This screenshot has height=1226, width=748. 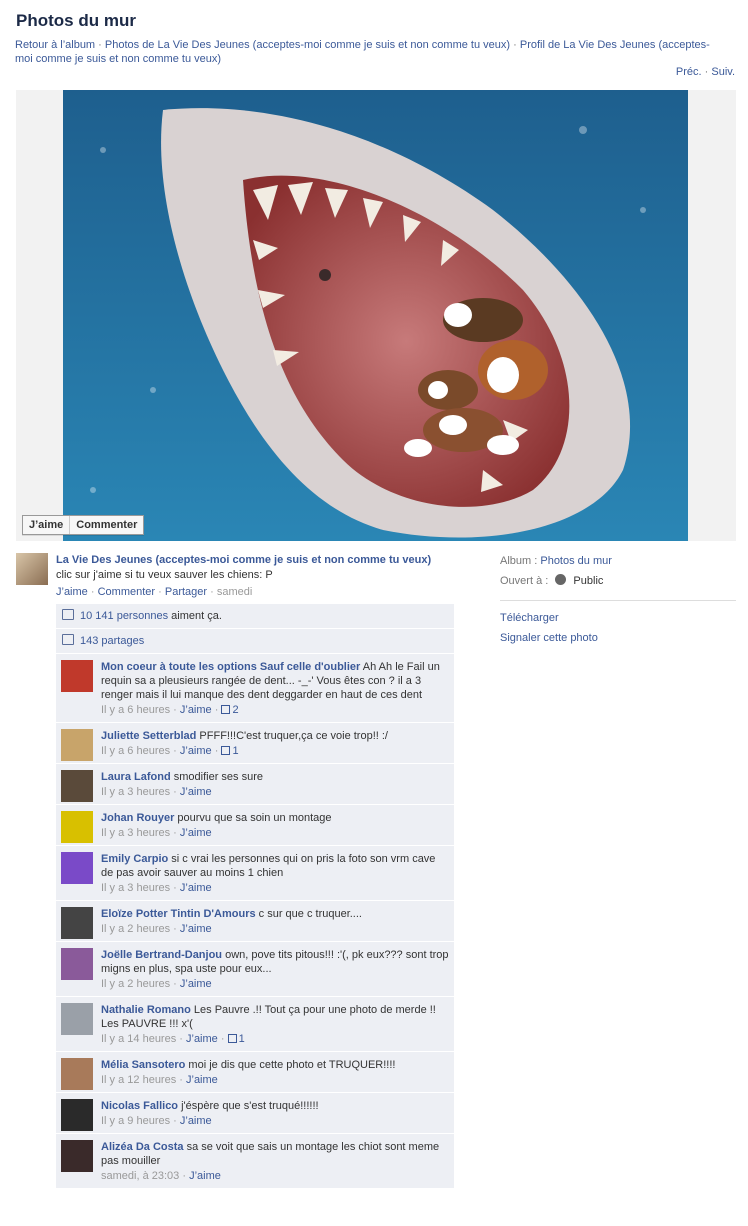 I want to click on photo-comment-button: Commenter, so click(x=106, y=525).